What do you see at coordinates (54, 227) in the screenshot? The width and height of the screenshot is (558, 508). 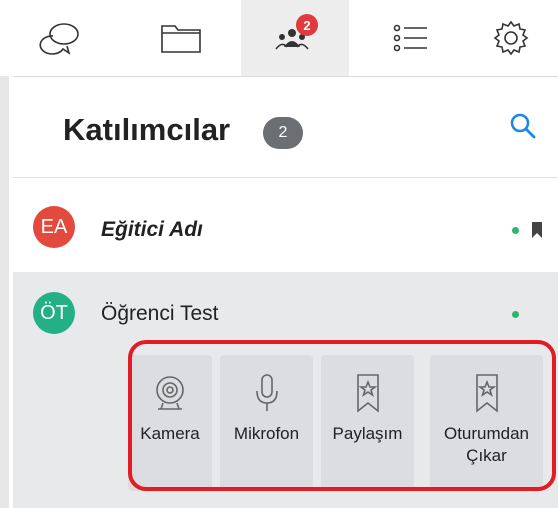 I see `avatar: EA` at bounding box center [54, 227].